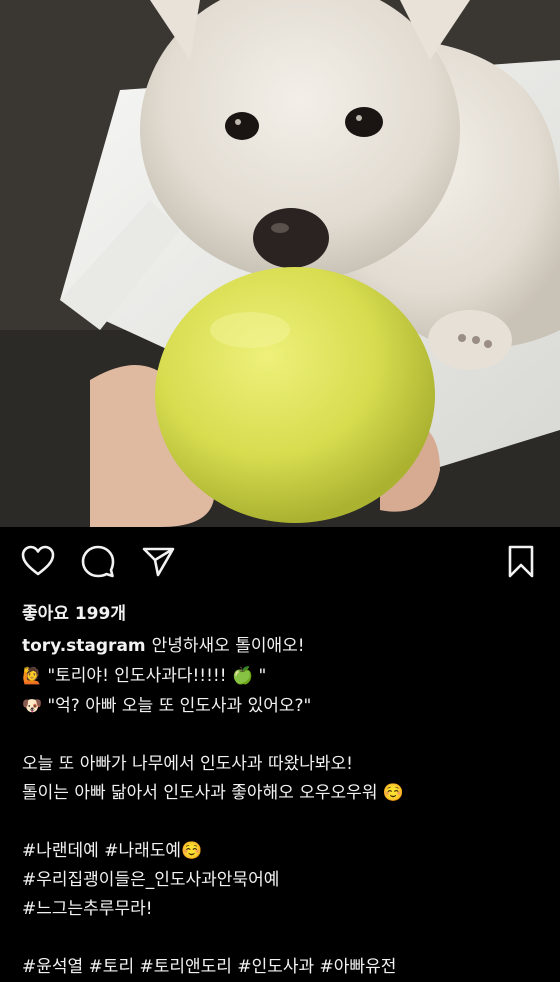  Describe the element at coordinates (32, 705) in the screenshot. I see `dog-face-icon: 🐶` at that location.